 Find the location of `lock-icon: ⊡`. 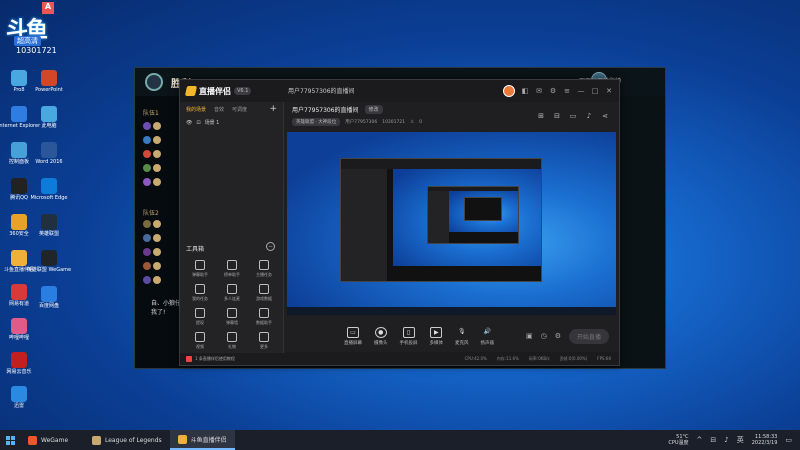

lock-icon: ⊡ is located at coordinates (198, 123).